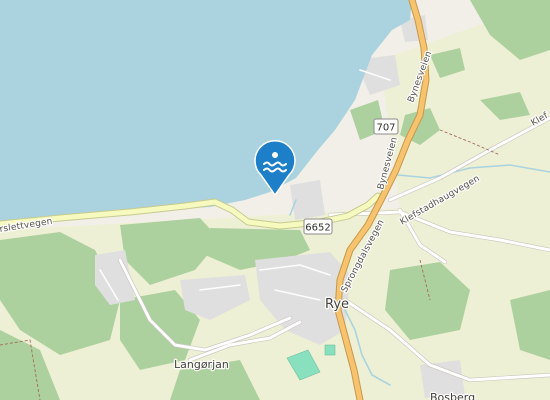 The image size is (550, 400). What do you see at coordinates (337, 304) in the screenshot?
I see `place-label-rye: Rye` at bounding box center [337, 304].